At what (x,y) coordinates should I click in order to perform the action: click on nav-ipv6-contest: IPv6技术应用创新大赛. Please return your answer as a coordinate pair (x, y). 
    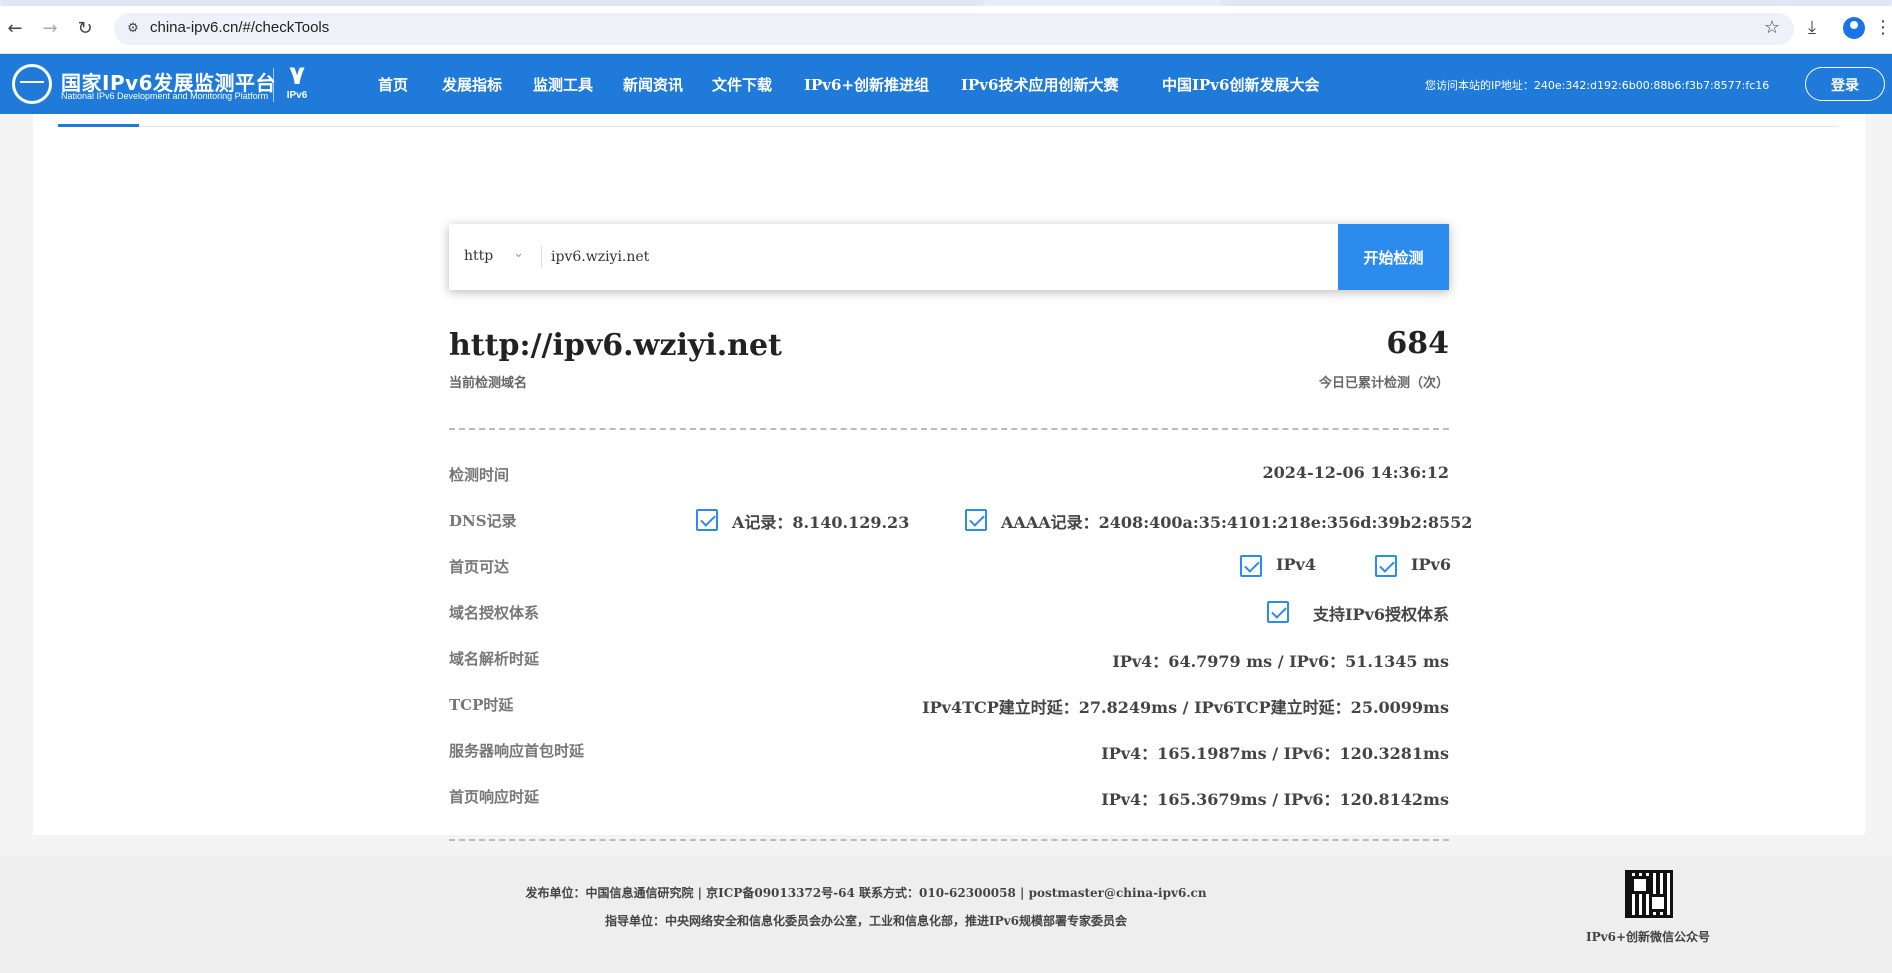
    Looking at the image, I should click on (1039, 84).